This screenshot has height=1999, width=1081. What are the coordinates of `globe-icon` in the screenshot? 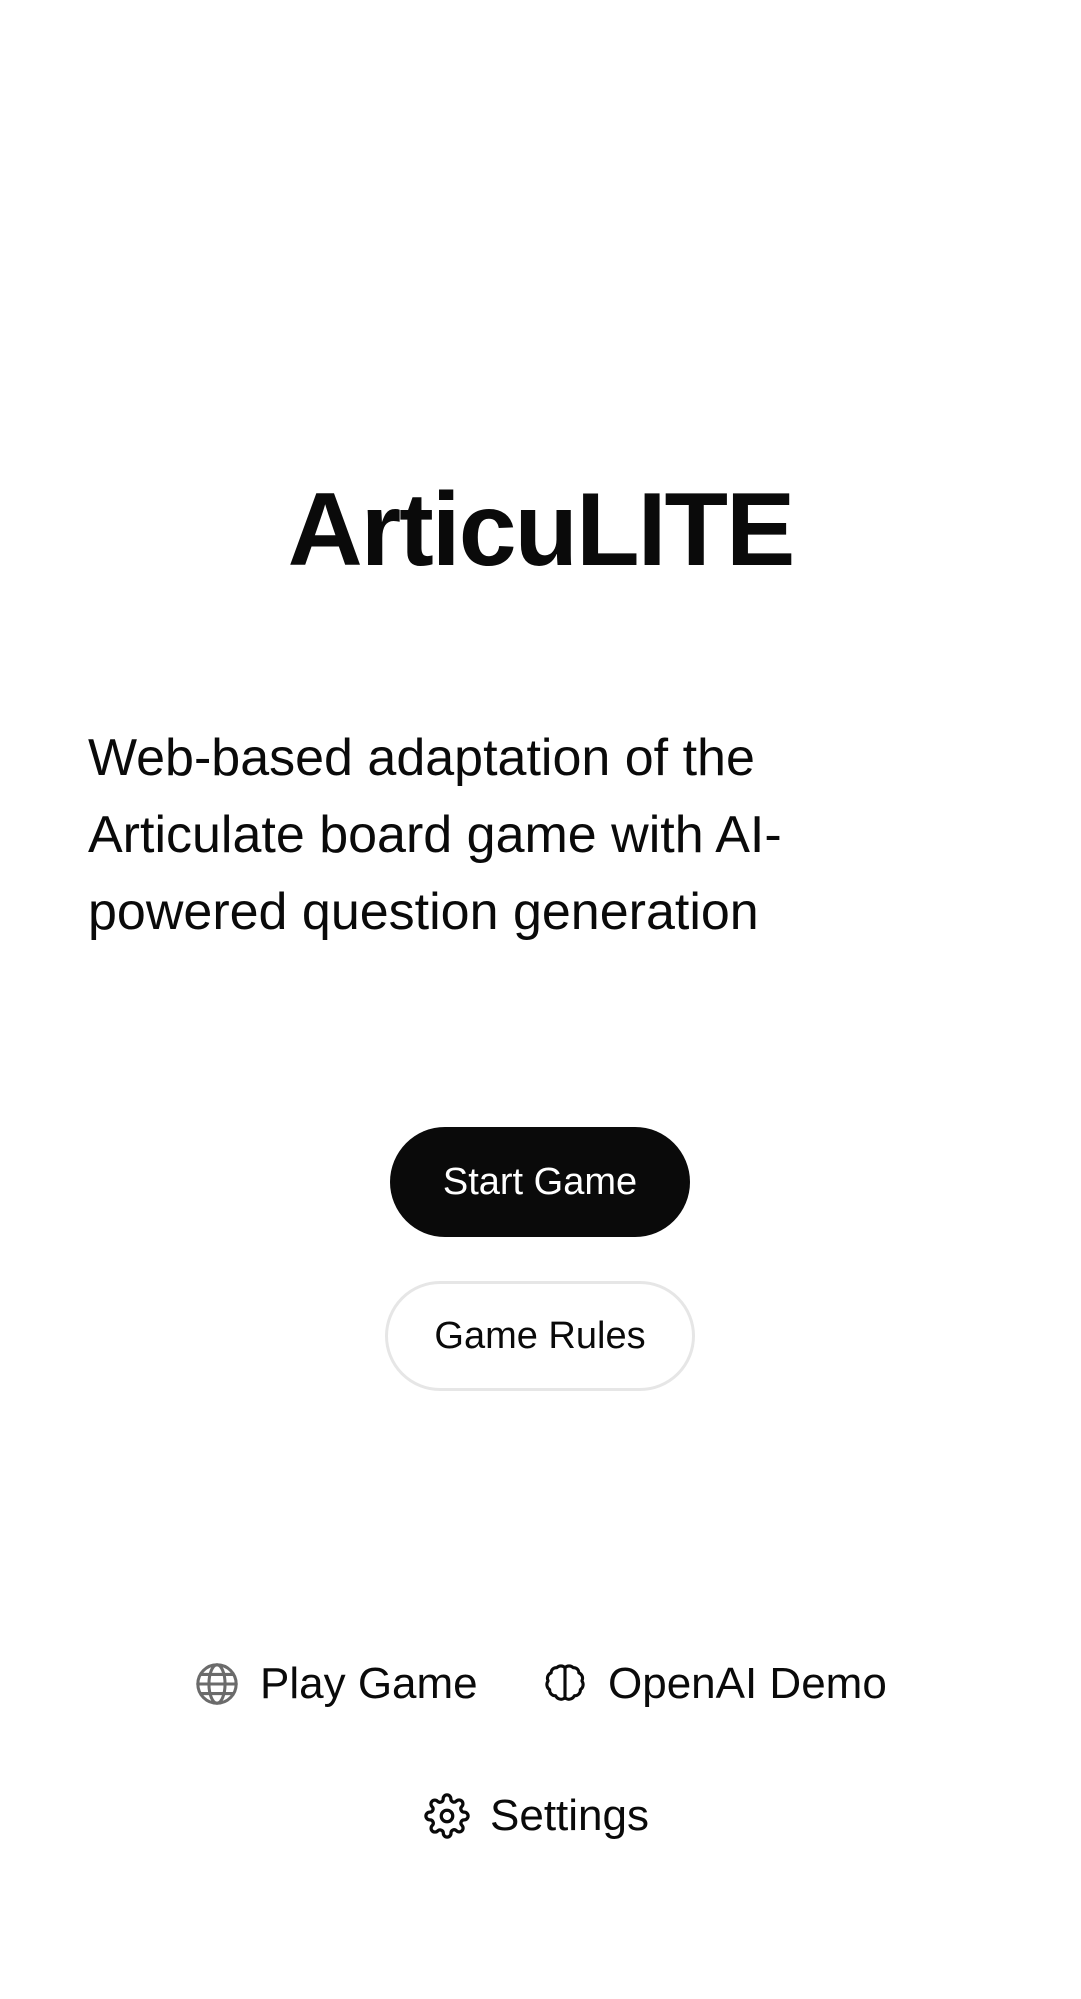 It's located at (217, 1684).